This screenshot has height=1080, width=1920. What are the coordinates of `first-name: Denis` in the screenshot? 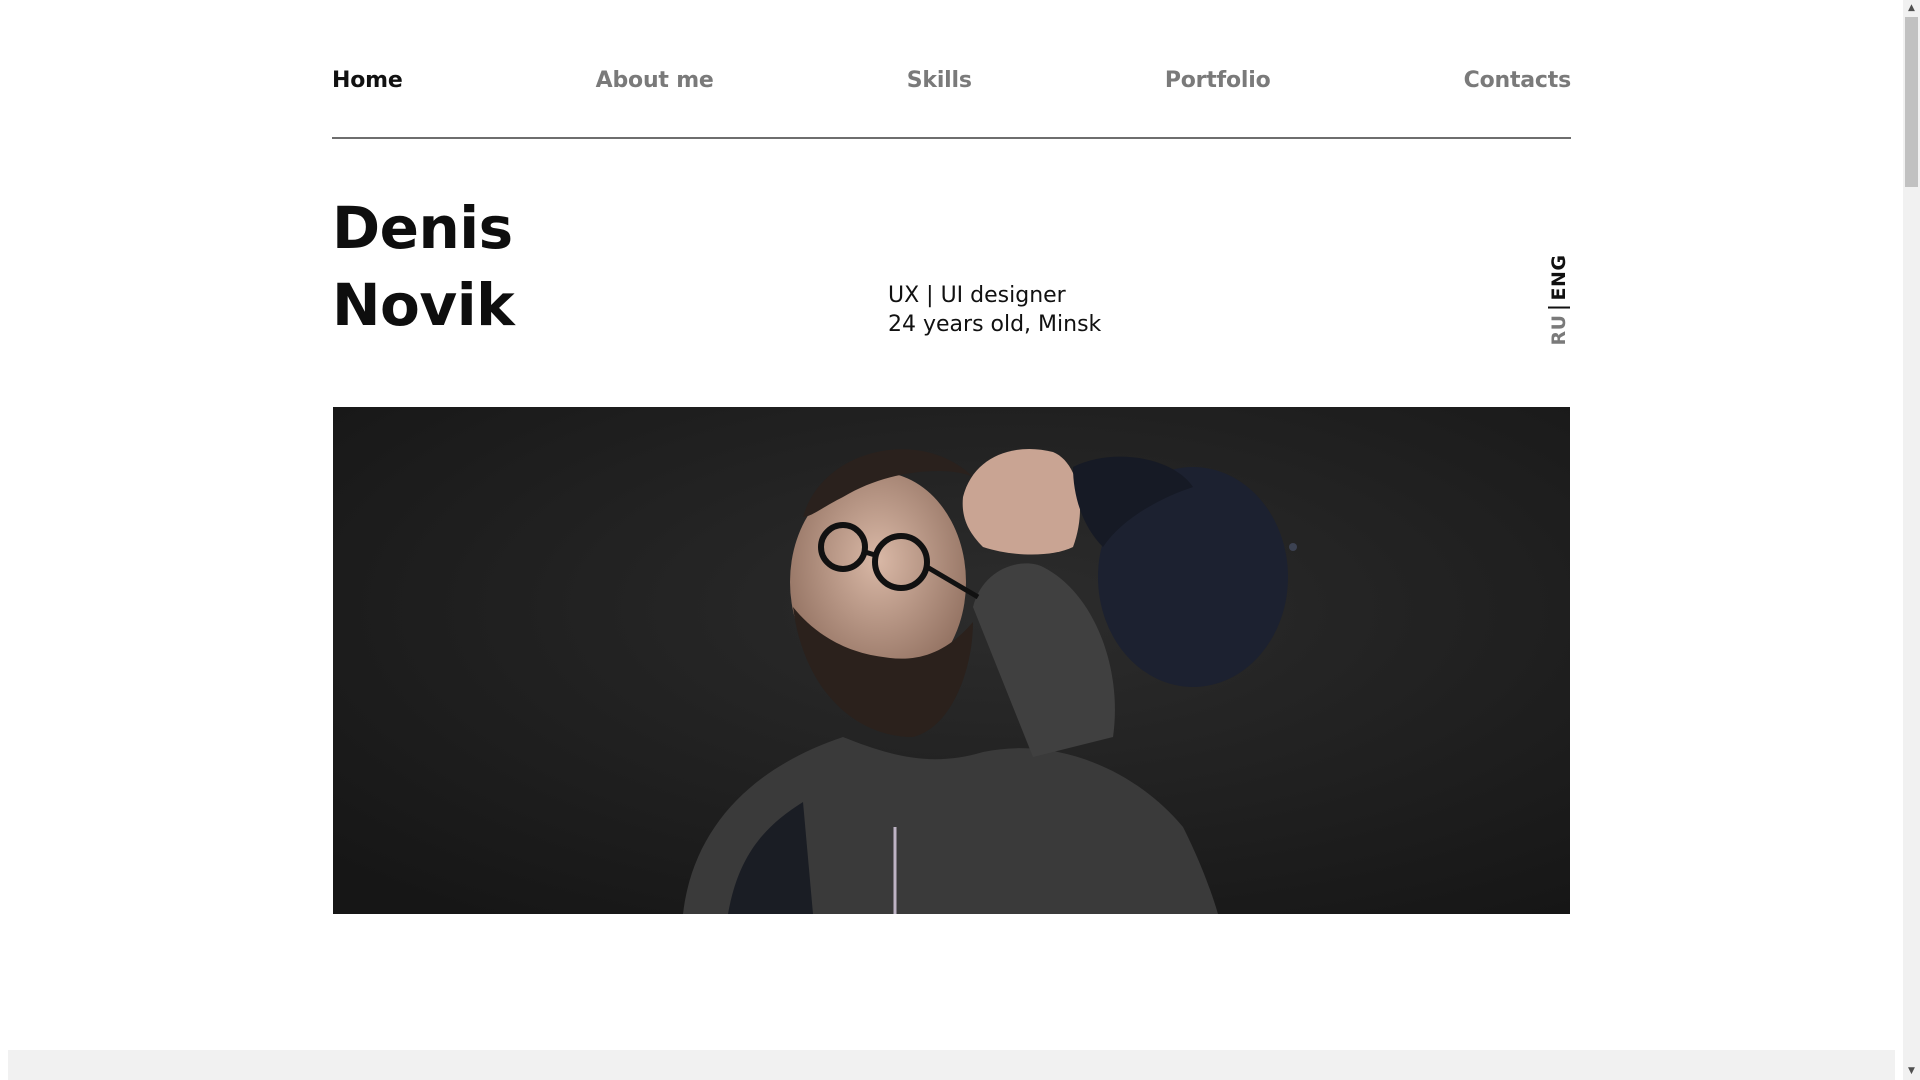 It's located at (422, 228).